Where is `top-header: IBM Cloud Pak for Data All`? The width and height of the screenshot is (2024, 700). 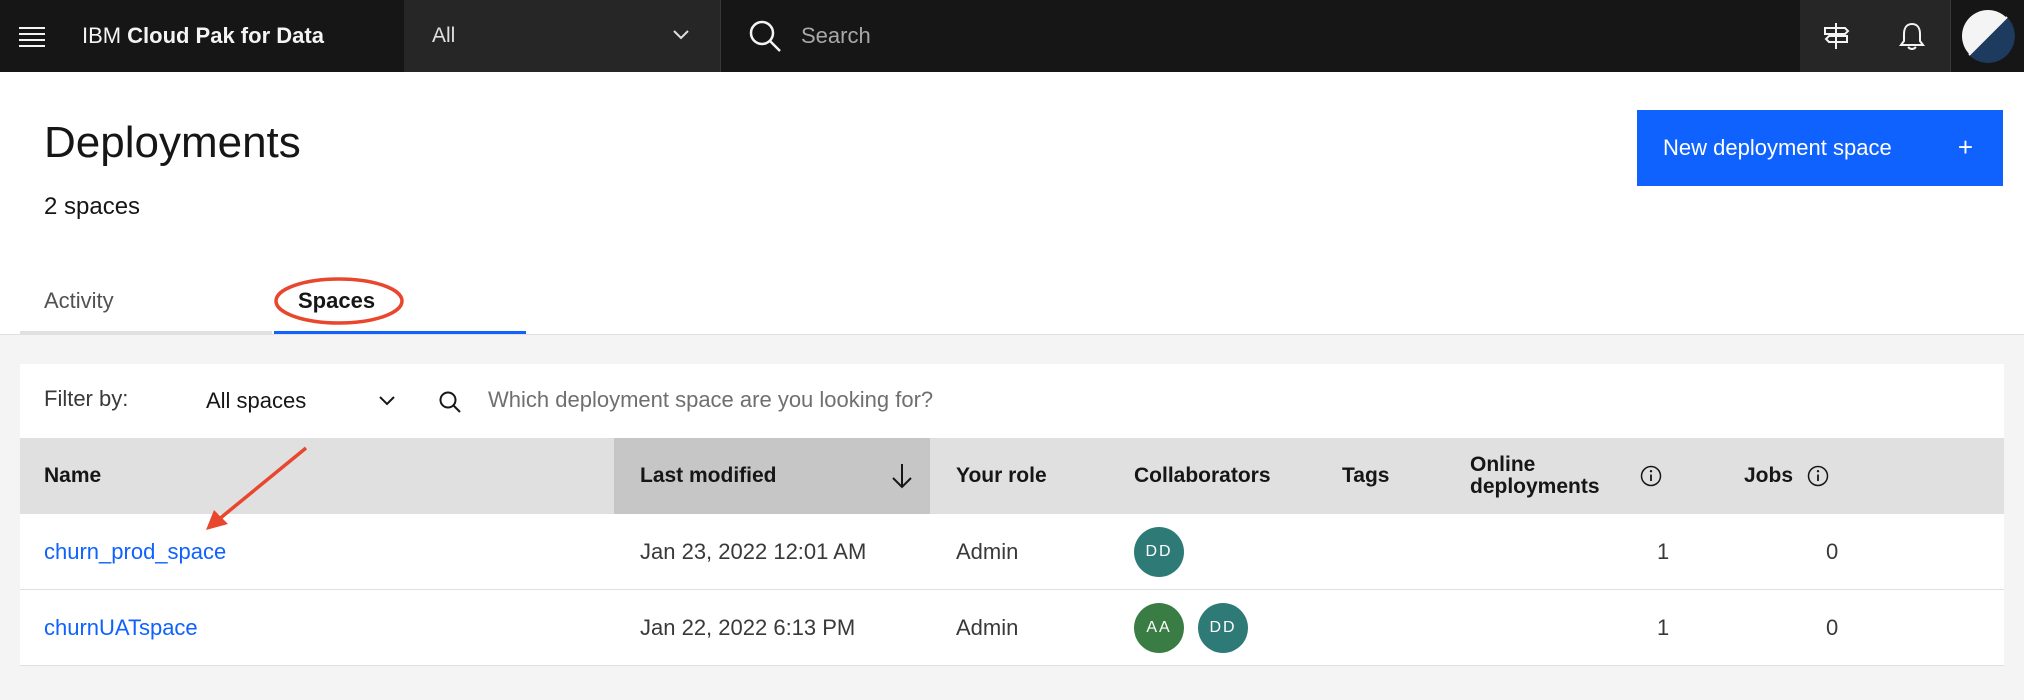 top-header: IBM Cloud Pak for Data All is located at coordinates (1012, 36).